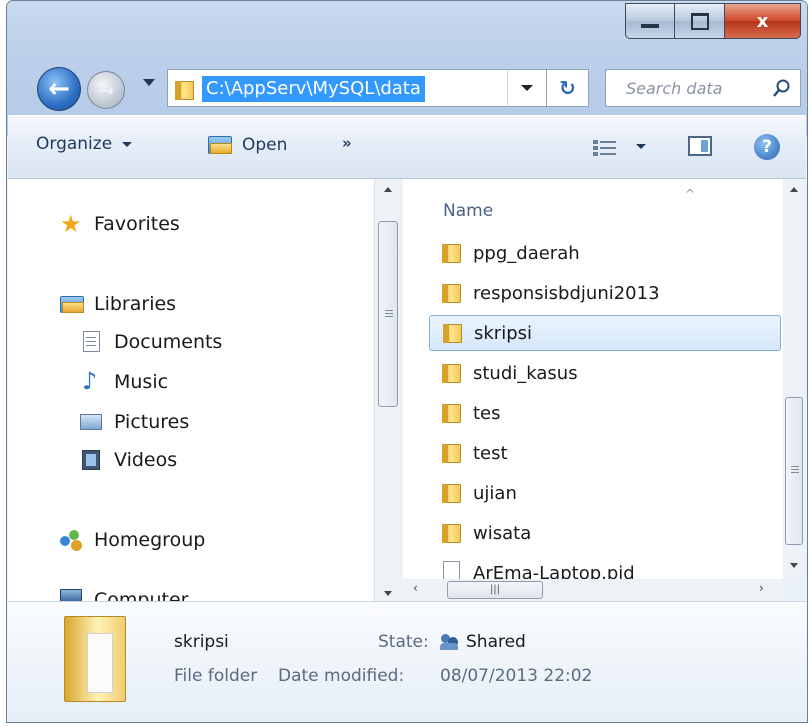 The height and width of the screenshot is (727, 812). I want to click on folder-icon-shape, so click(184, 90).